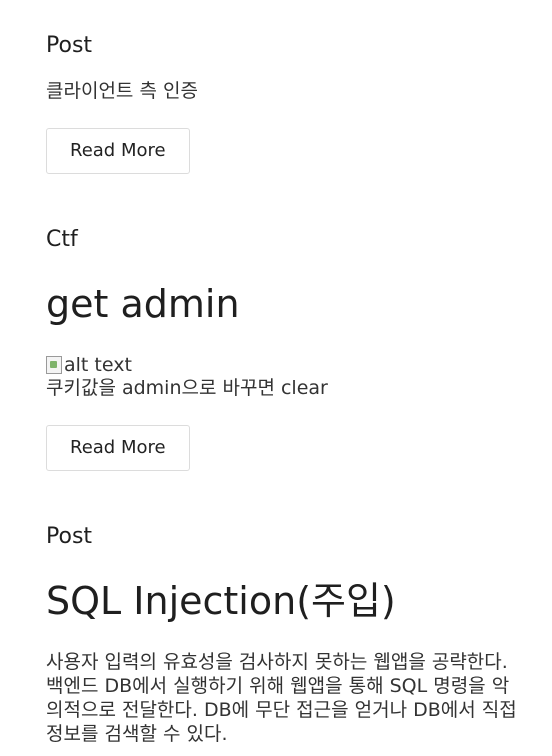 Image resolution: width=552 pixels, height=756 pixels. I want to click on post-title: SQL Injection(주입), so click(221, 601).